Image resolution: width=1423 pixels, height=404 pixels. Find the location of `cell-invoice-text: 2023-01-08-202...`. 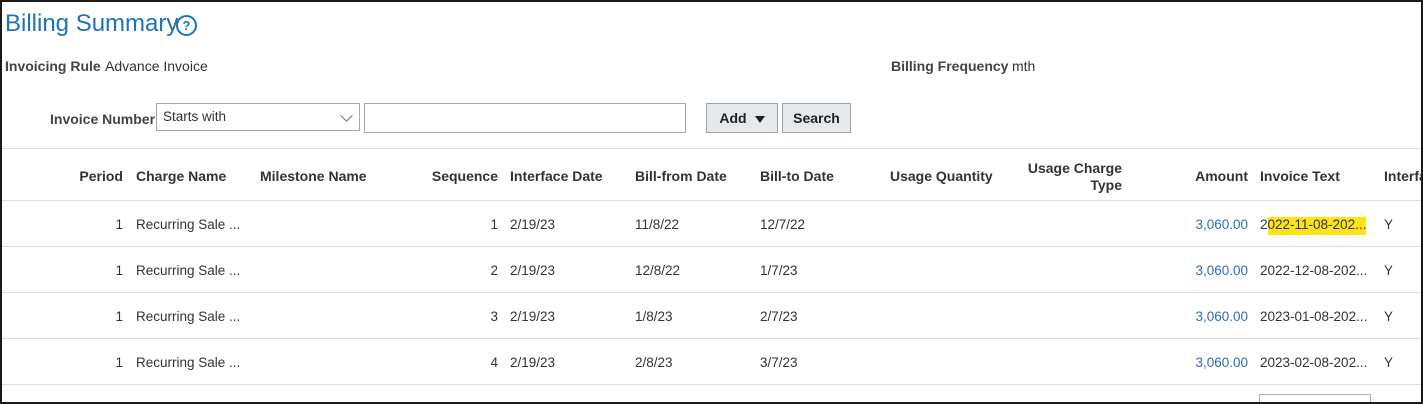

cell-invoice-text: 2023-01-08-202... is located at coordinates (1314, 316).